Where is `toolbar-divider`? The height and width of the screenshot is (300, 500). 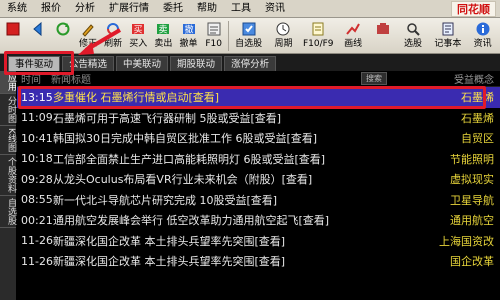 toolbar-divider is located at coordinates (229, 36).